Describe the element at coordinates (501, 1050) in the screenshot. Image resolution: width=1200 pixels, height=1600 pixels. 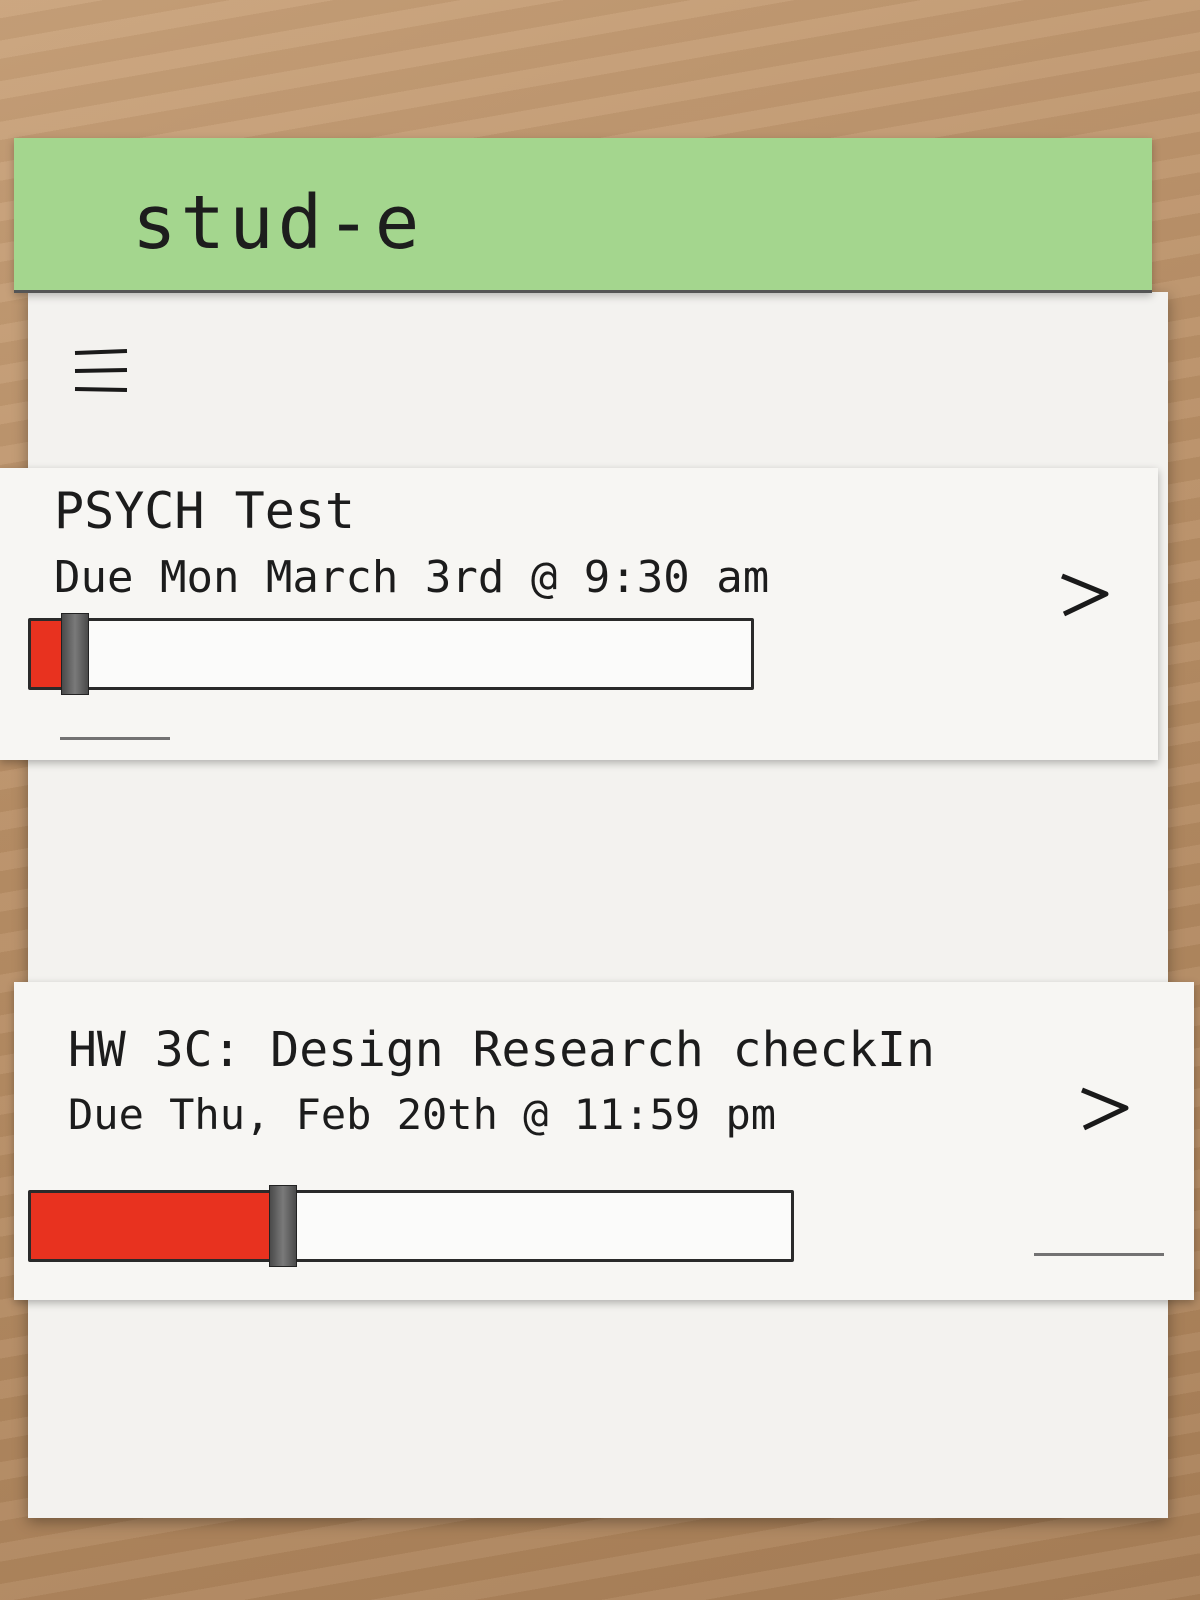
I see `assignment-title: HW 3C: Design Research checkIn` at that location.